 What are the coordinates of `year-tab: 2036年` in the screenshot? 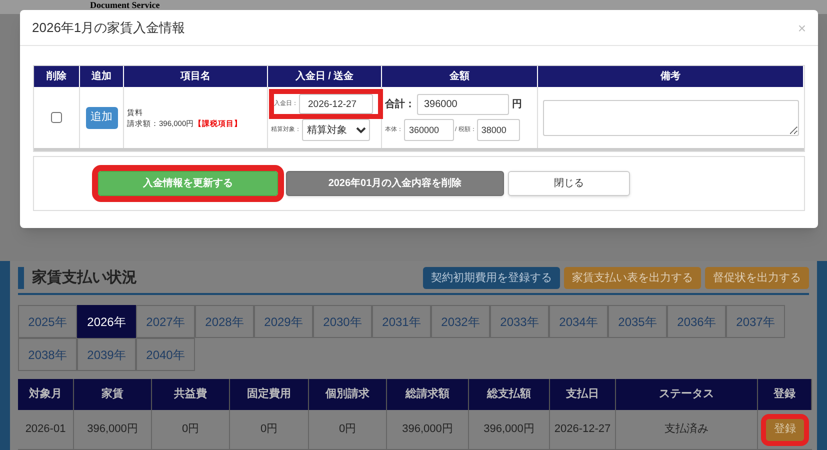 It's located at (696, 321).